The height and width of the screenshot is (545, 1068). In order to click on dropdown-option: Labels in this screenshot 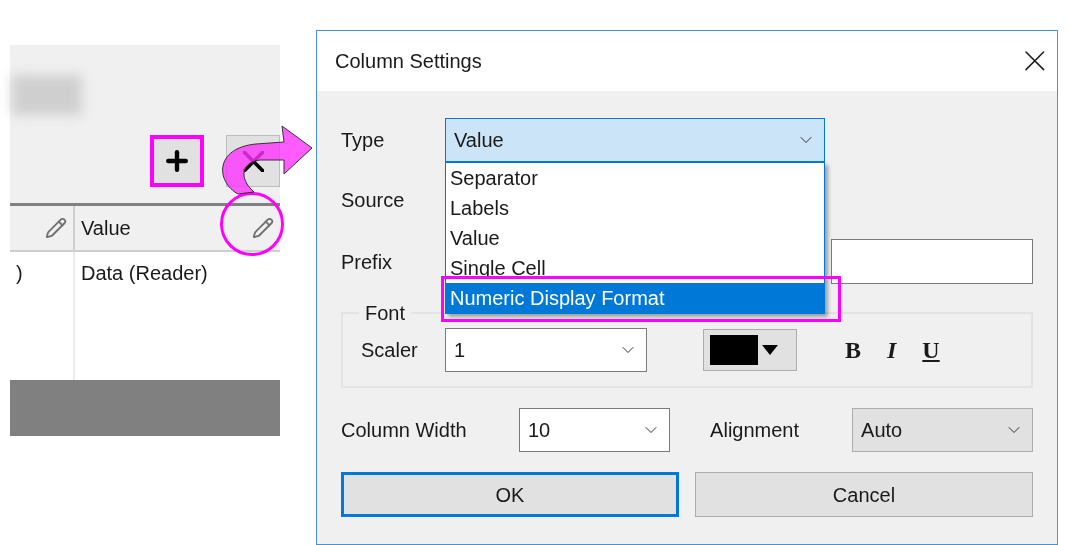, I will do `click(635, 208)`.